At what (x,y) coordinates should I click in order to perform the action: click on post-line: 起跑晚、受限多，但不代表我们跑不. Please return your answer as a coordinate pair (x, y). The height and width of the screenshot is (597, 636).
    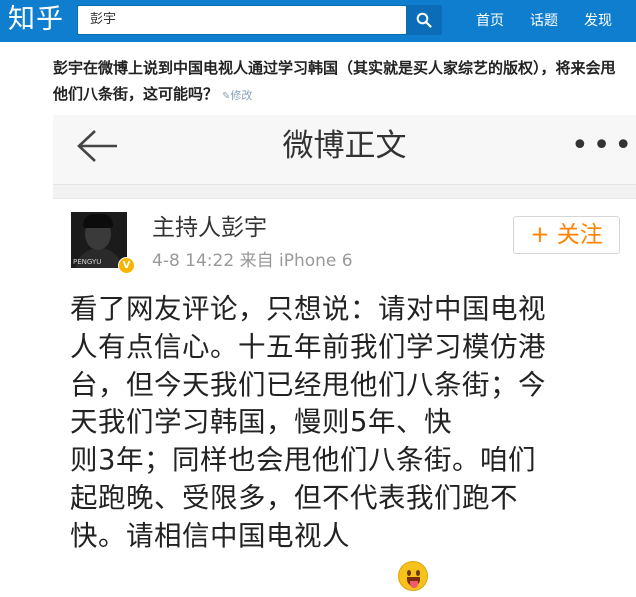
    Looking at the image, I should click on (294, 497).